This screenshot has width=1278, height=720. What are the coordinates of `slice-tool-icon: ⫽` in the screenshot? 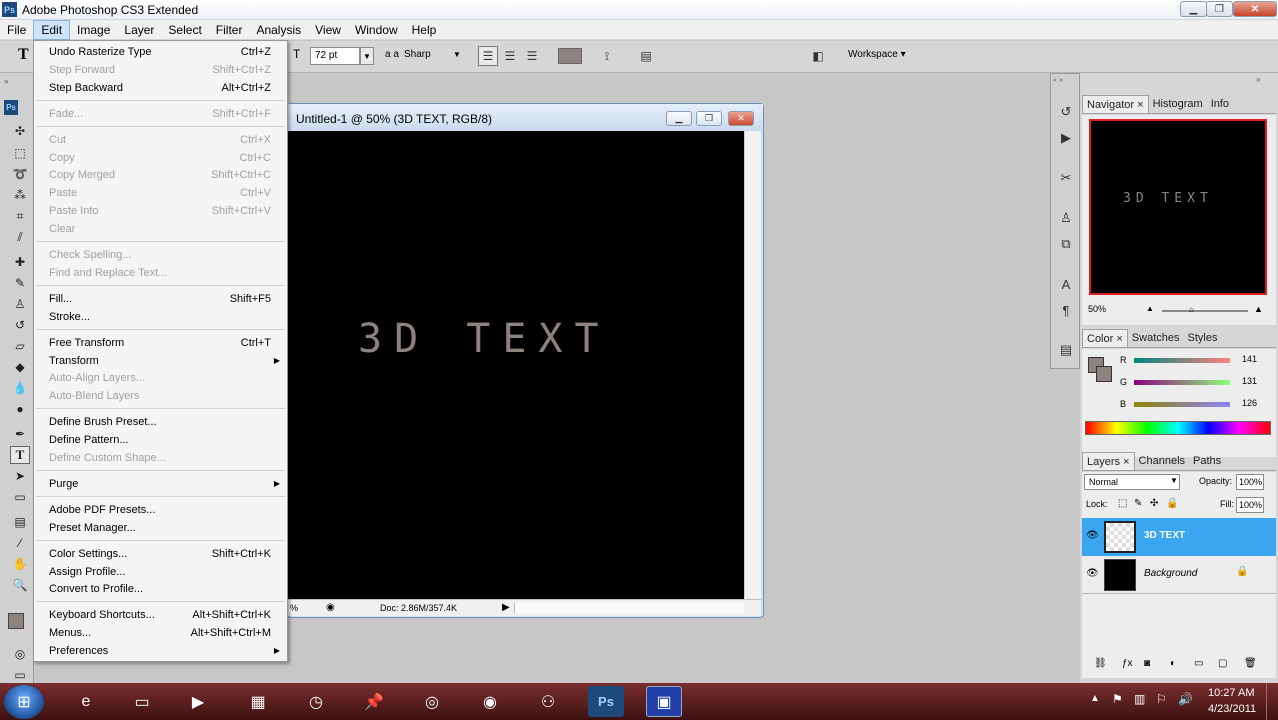 It's located at (20, 237).